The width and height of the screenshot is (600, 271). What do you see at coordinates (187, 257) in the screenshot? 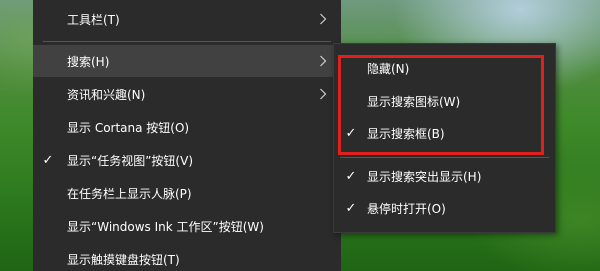
I see `menu-item-show-touch-keyboard: 显示触摸键盘按钮(T)` at bounding box center [187, 257].